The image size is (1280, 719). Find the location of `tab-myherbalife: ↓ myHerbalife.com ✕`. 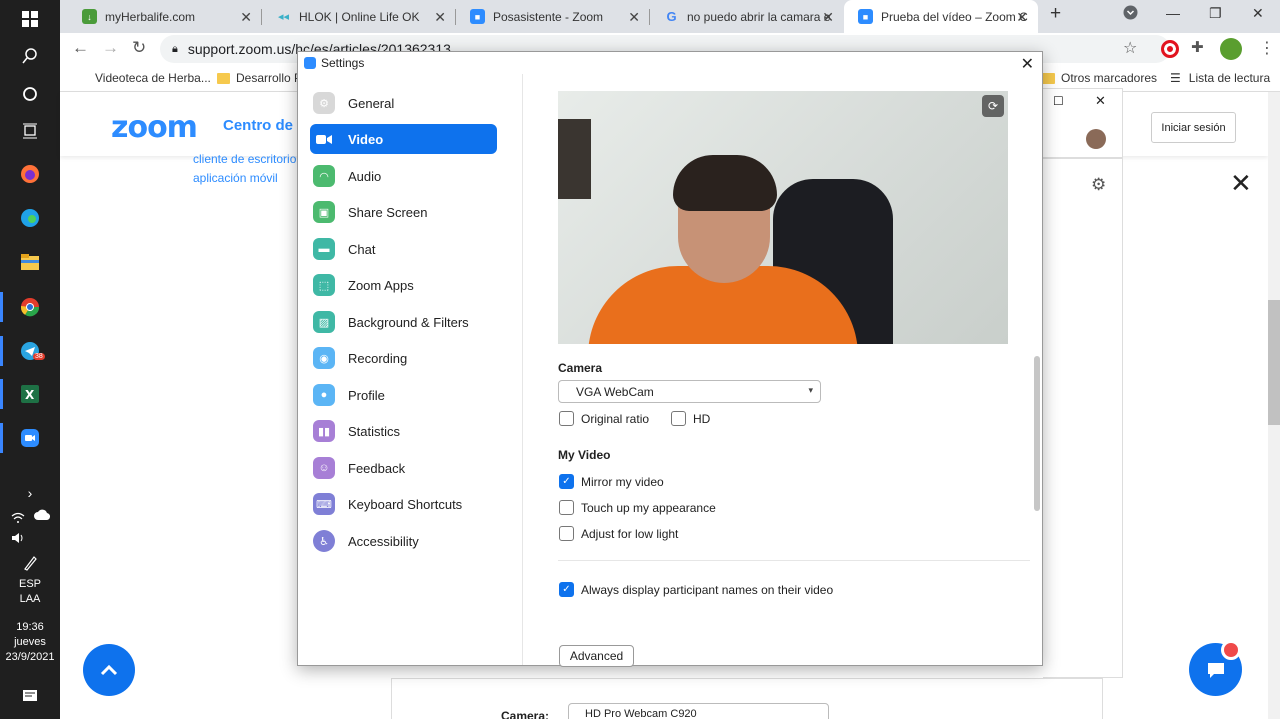

tab-myherbalife: ↓ myHerbalife.com ✕ is located at coordinates (165, 16).